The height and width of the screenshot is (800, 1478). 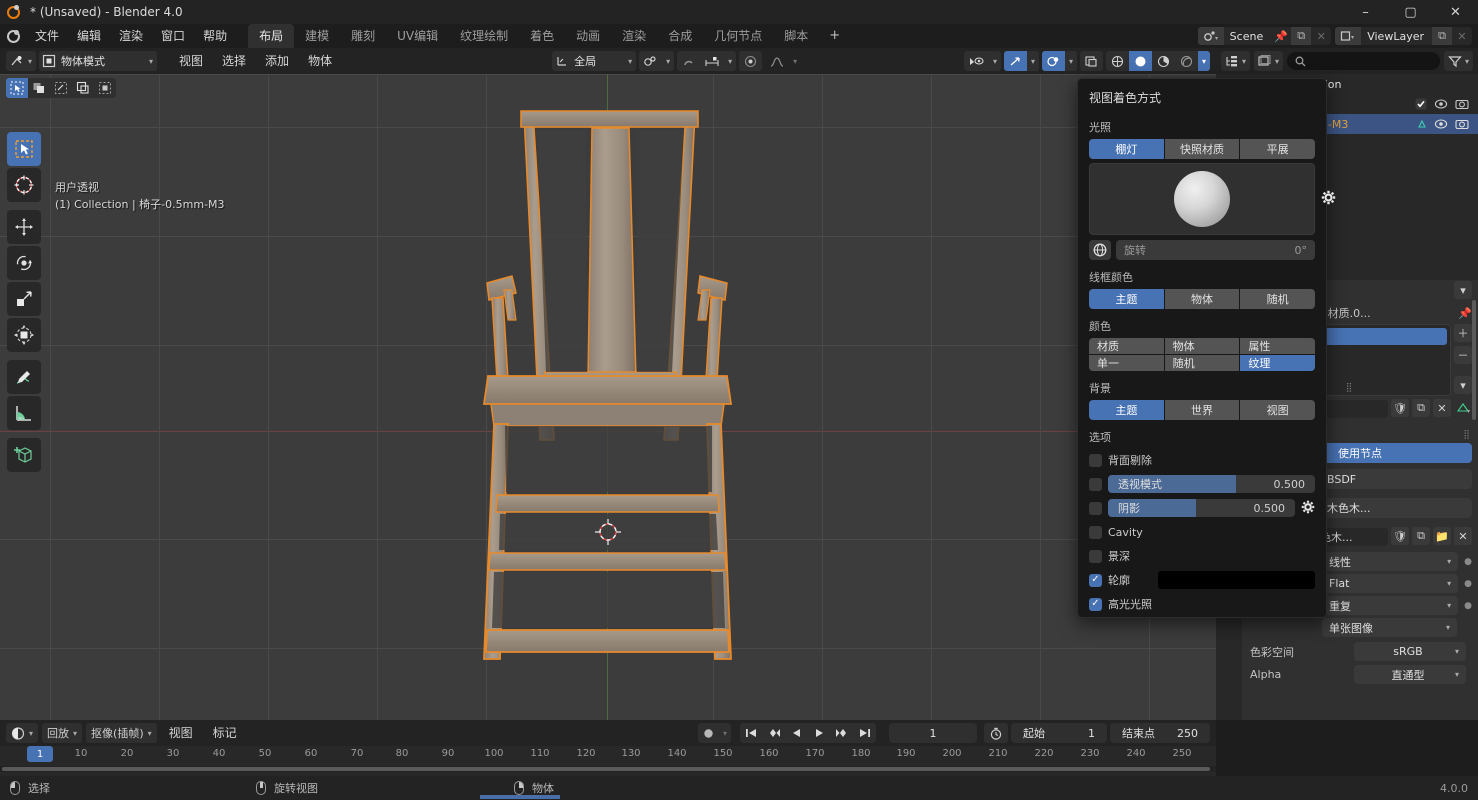 What do you see at coordinates (317, 36) in the screenshot?
I see `workspace-tab-modeling: 建模` at bounding box center [317, 36].